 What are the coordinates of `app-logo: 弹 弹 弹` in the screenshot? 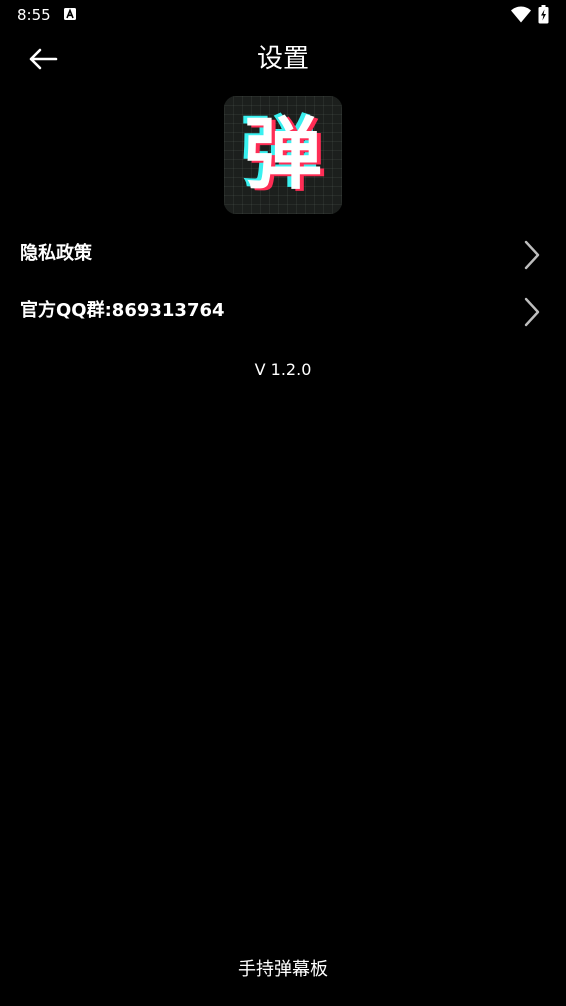 It's located at (283, 155).